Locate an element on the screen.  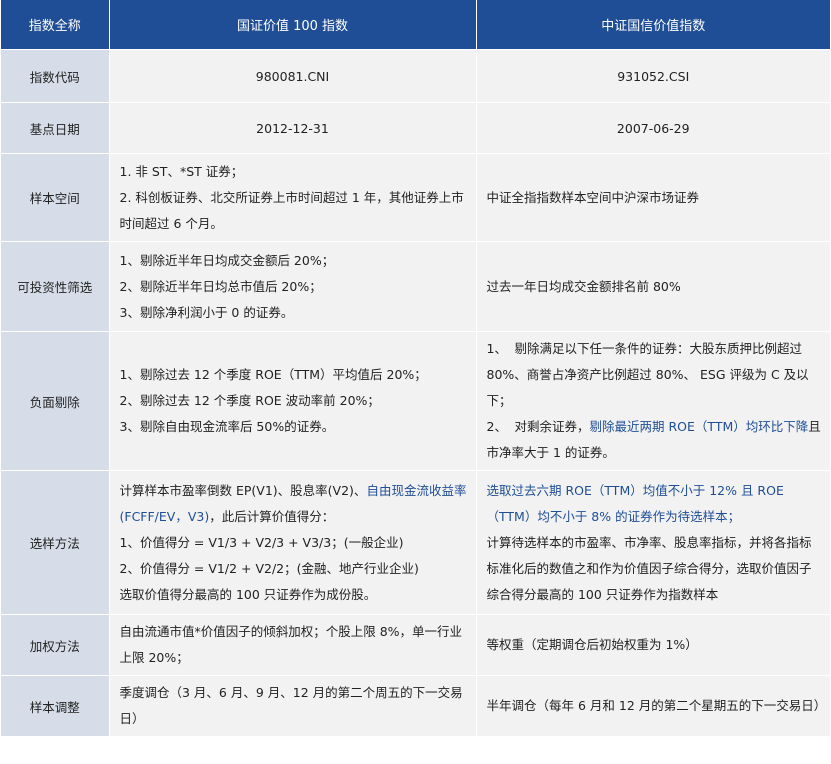
header-row: 指数全称 国证价值 100 指数 中证国信价值指数 is located at coordinates (415, 25).